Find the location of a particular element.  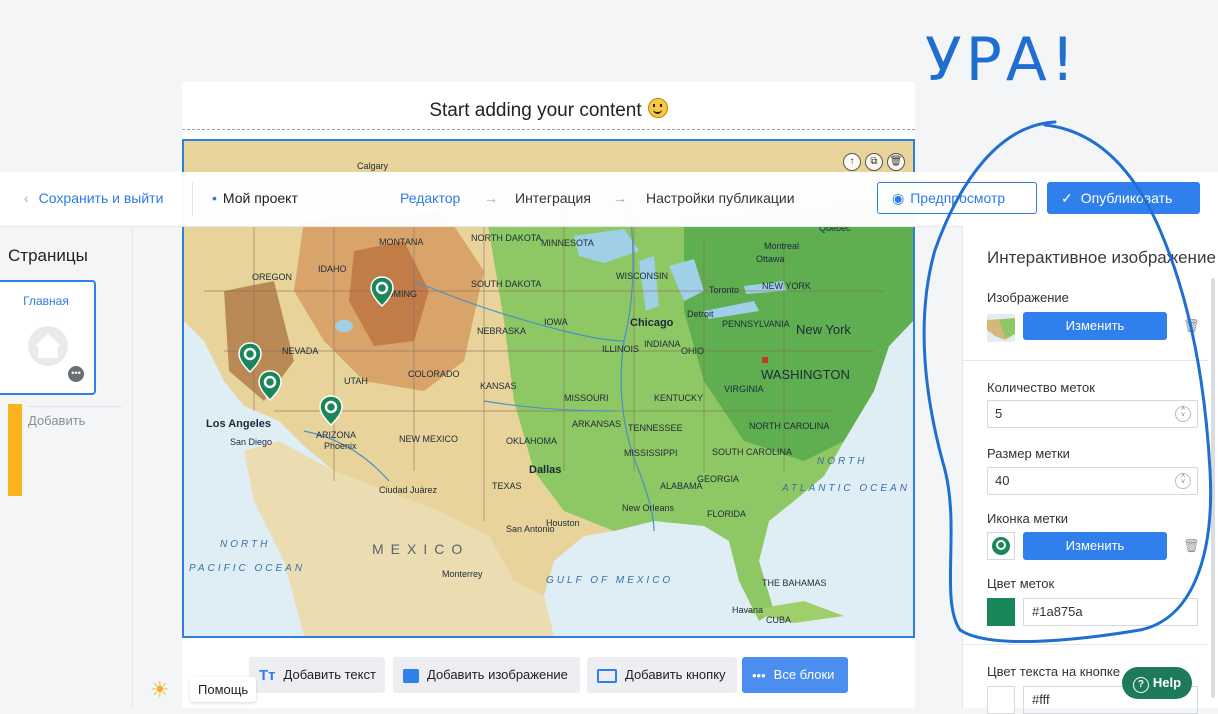

button-icon is located at coordinates (607, 675).